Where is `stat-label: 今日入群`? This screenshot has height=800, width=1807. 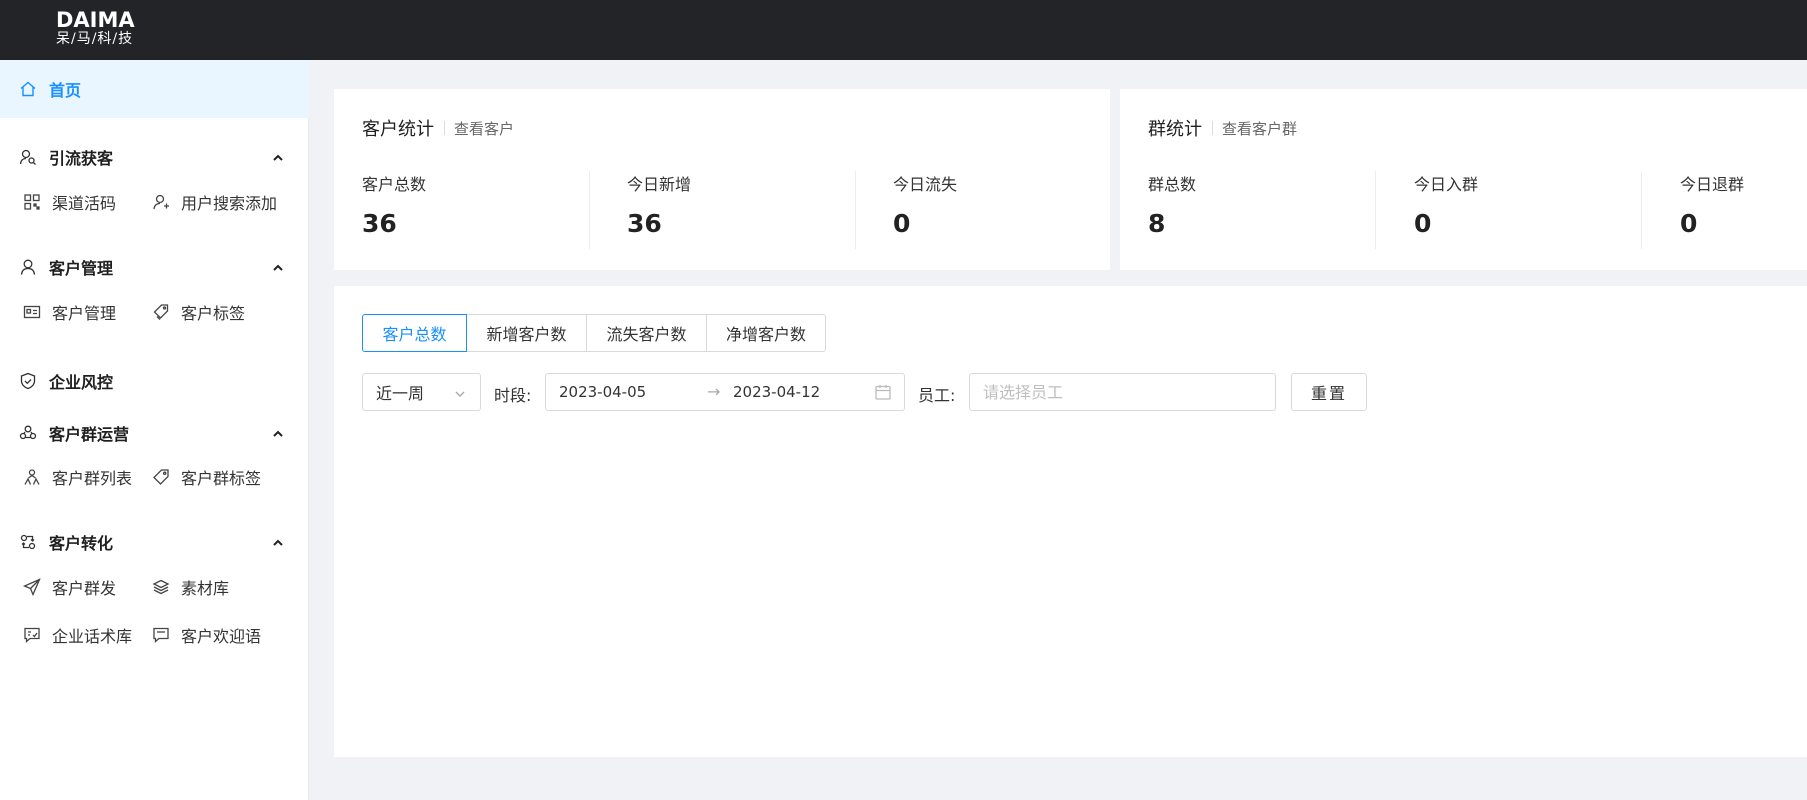 stat-label: 今日入群 is located at coordinates (1446, 184).